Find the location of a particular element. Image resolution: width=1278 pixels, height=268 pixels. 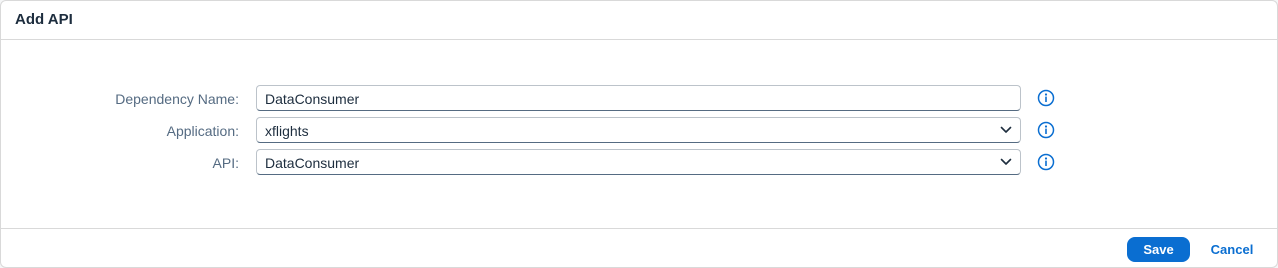

application-select: xflights is located at coordinates (638, 130).